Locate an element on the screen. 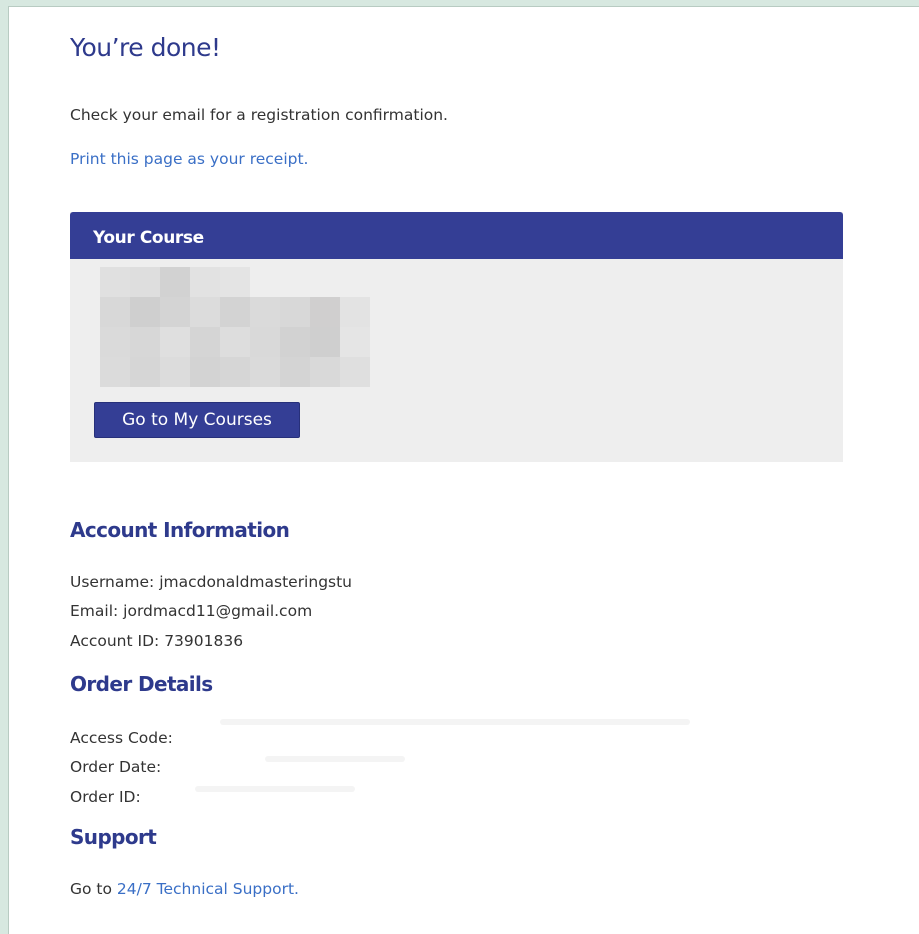 The height and width of the screenshot is (934, 919). email-value: jordmacd11@gmail.com is located at coordinates (218, 611).